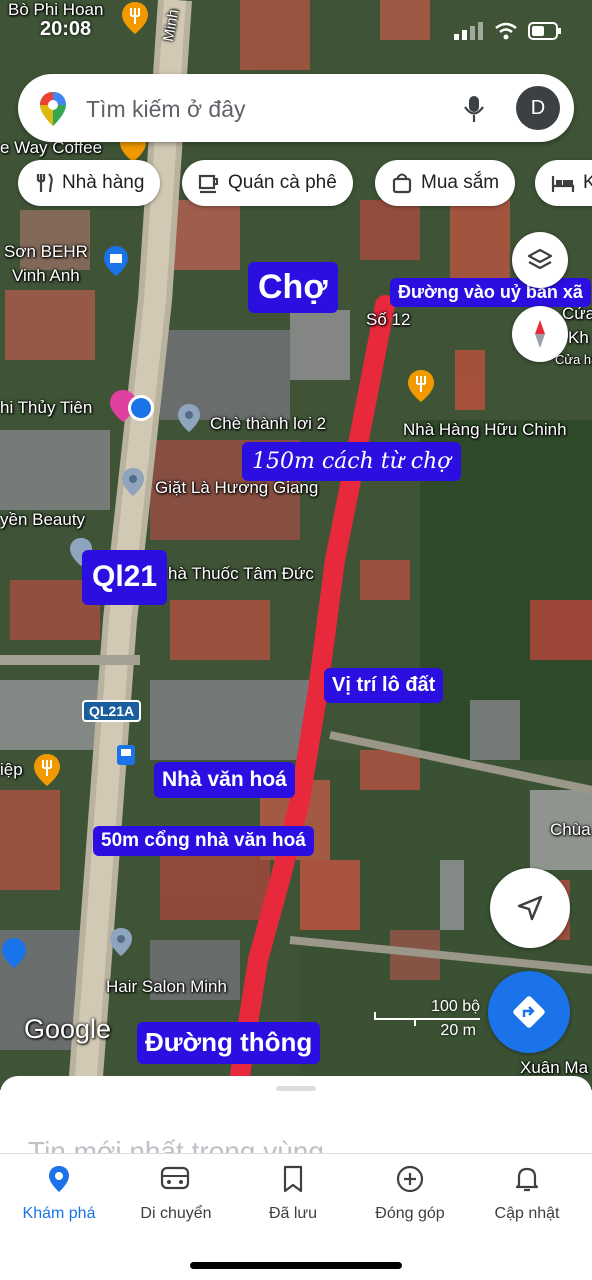 The width and height of the screenshot is (592, 1280). What do you see at coordinates (282, 182) in the screenshot?
I see `chip-label: Quán cà phê` at bounding box center [282, 182].